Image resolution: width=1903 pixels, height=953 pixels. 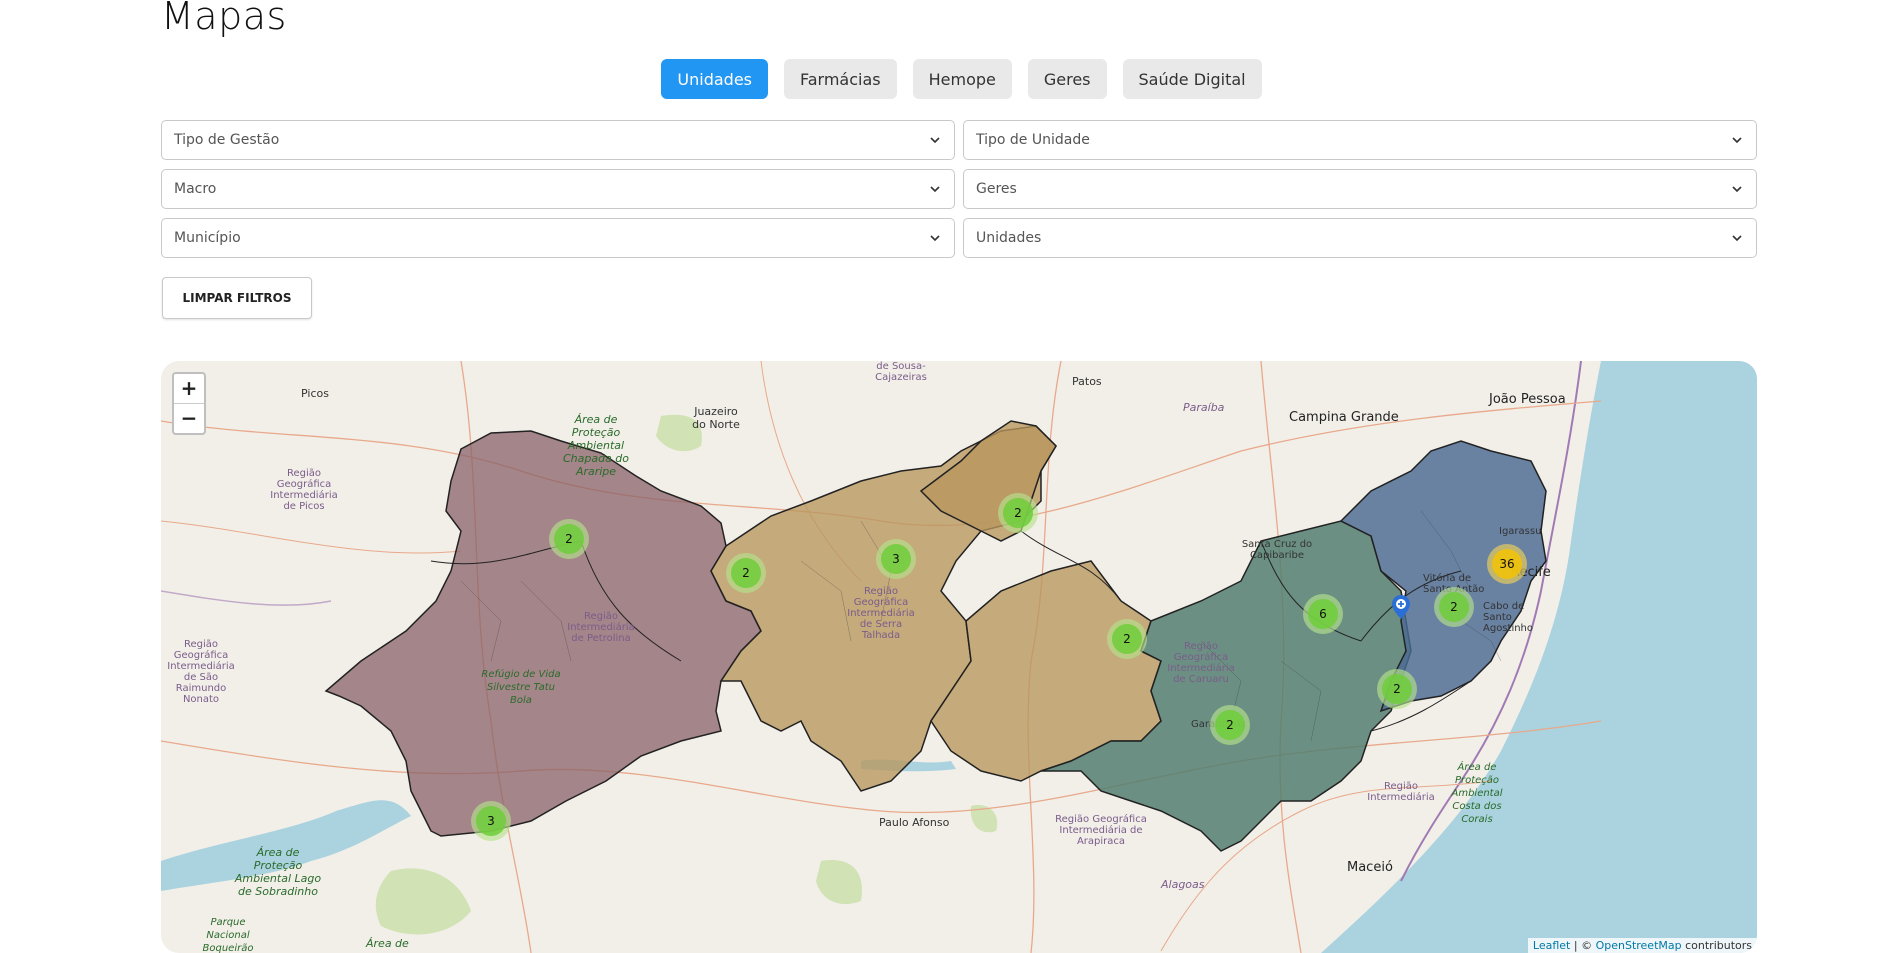 What do you see at coordinates (1360, 238) in the screenshot?
I see `unidades-select: Unidades` at bounding box center [1360, 238].